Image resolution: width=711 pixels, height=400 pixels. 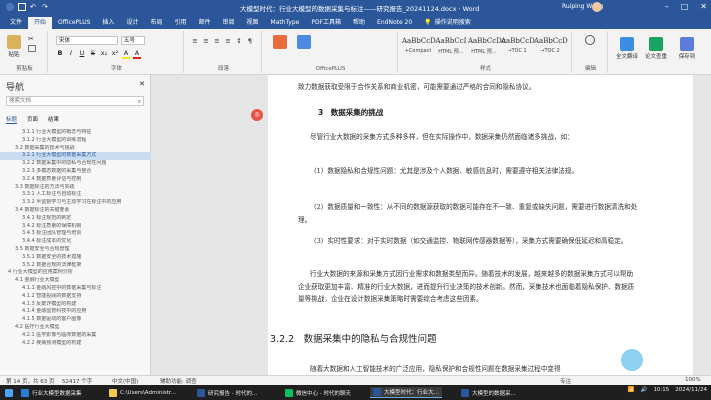 What do you see at coordinates (75, 305) in the screenshot?
I see `nav-heading-item: 4.1.3 反欺诈模型的构建` at bounding box center [75, 305].